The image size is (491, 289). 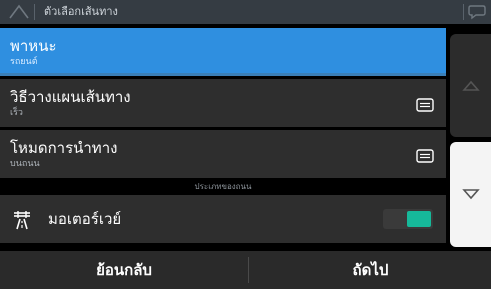 I want to click on list-item-subtitle: รถยนต์, so click(x=24, y=62).